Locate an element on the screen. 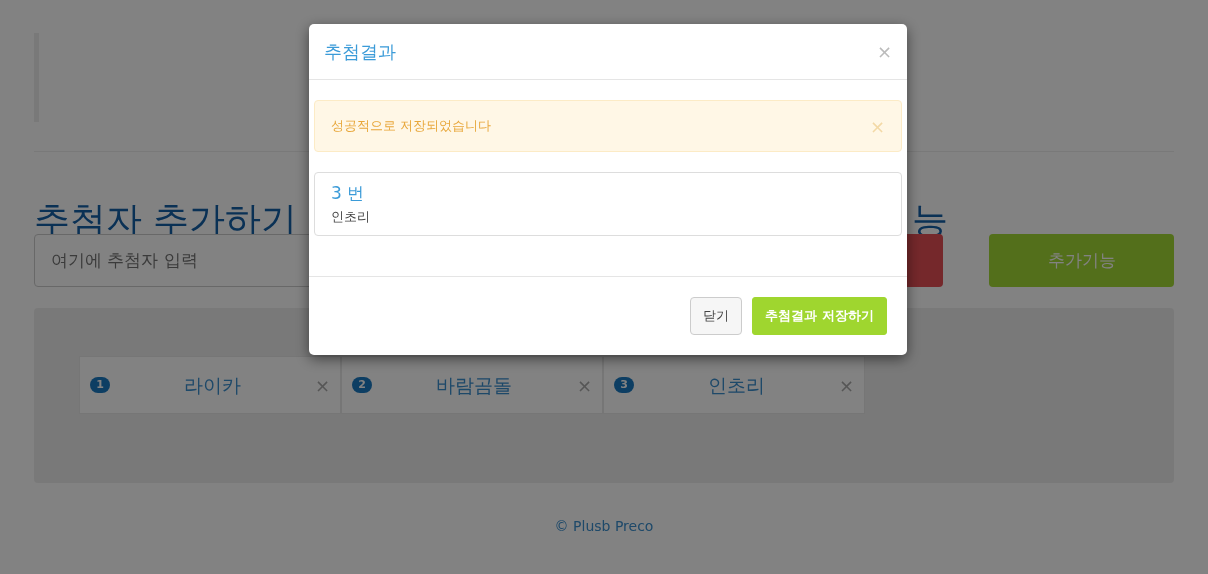 The width and height of the screenshot is (1208, 574). result-number: 3 번 is located at coordinates (348, 193).